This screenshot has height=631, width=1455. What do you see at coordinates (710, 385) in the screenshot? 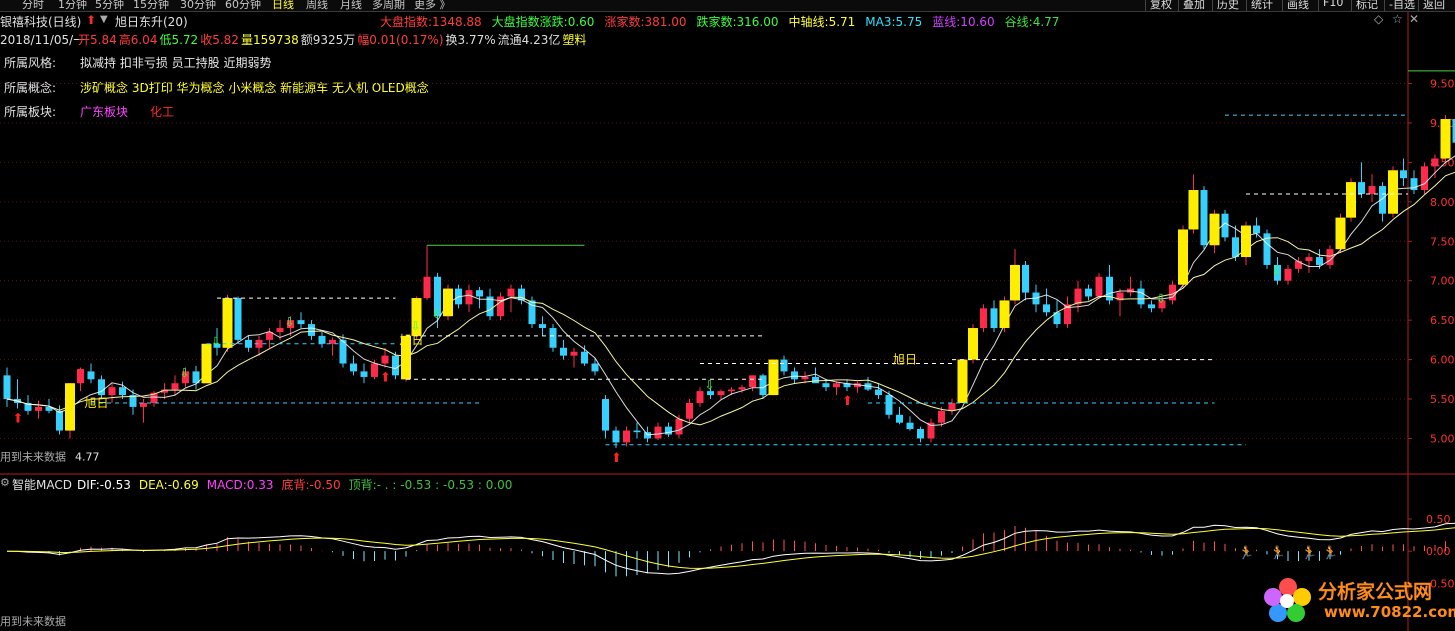
I see `green-down-arrow-icon-5: ⇩` at bounding box center [710, 385].